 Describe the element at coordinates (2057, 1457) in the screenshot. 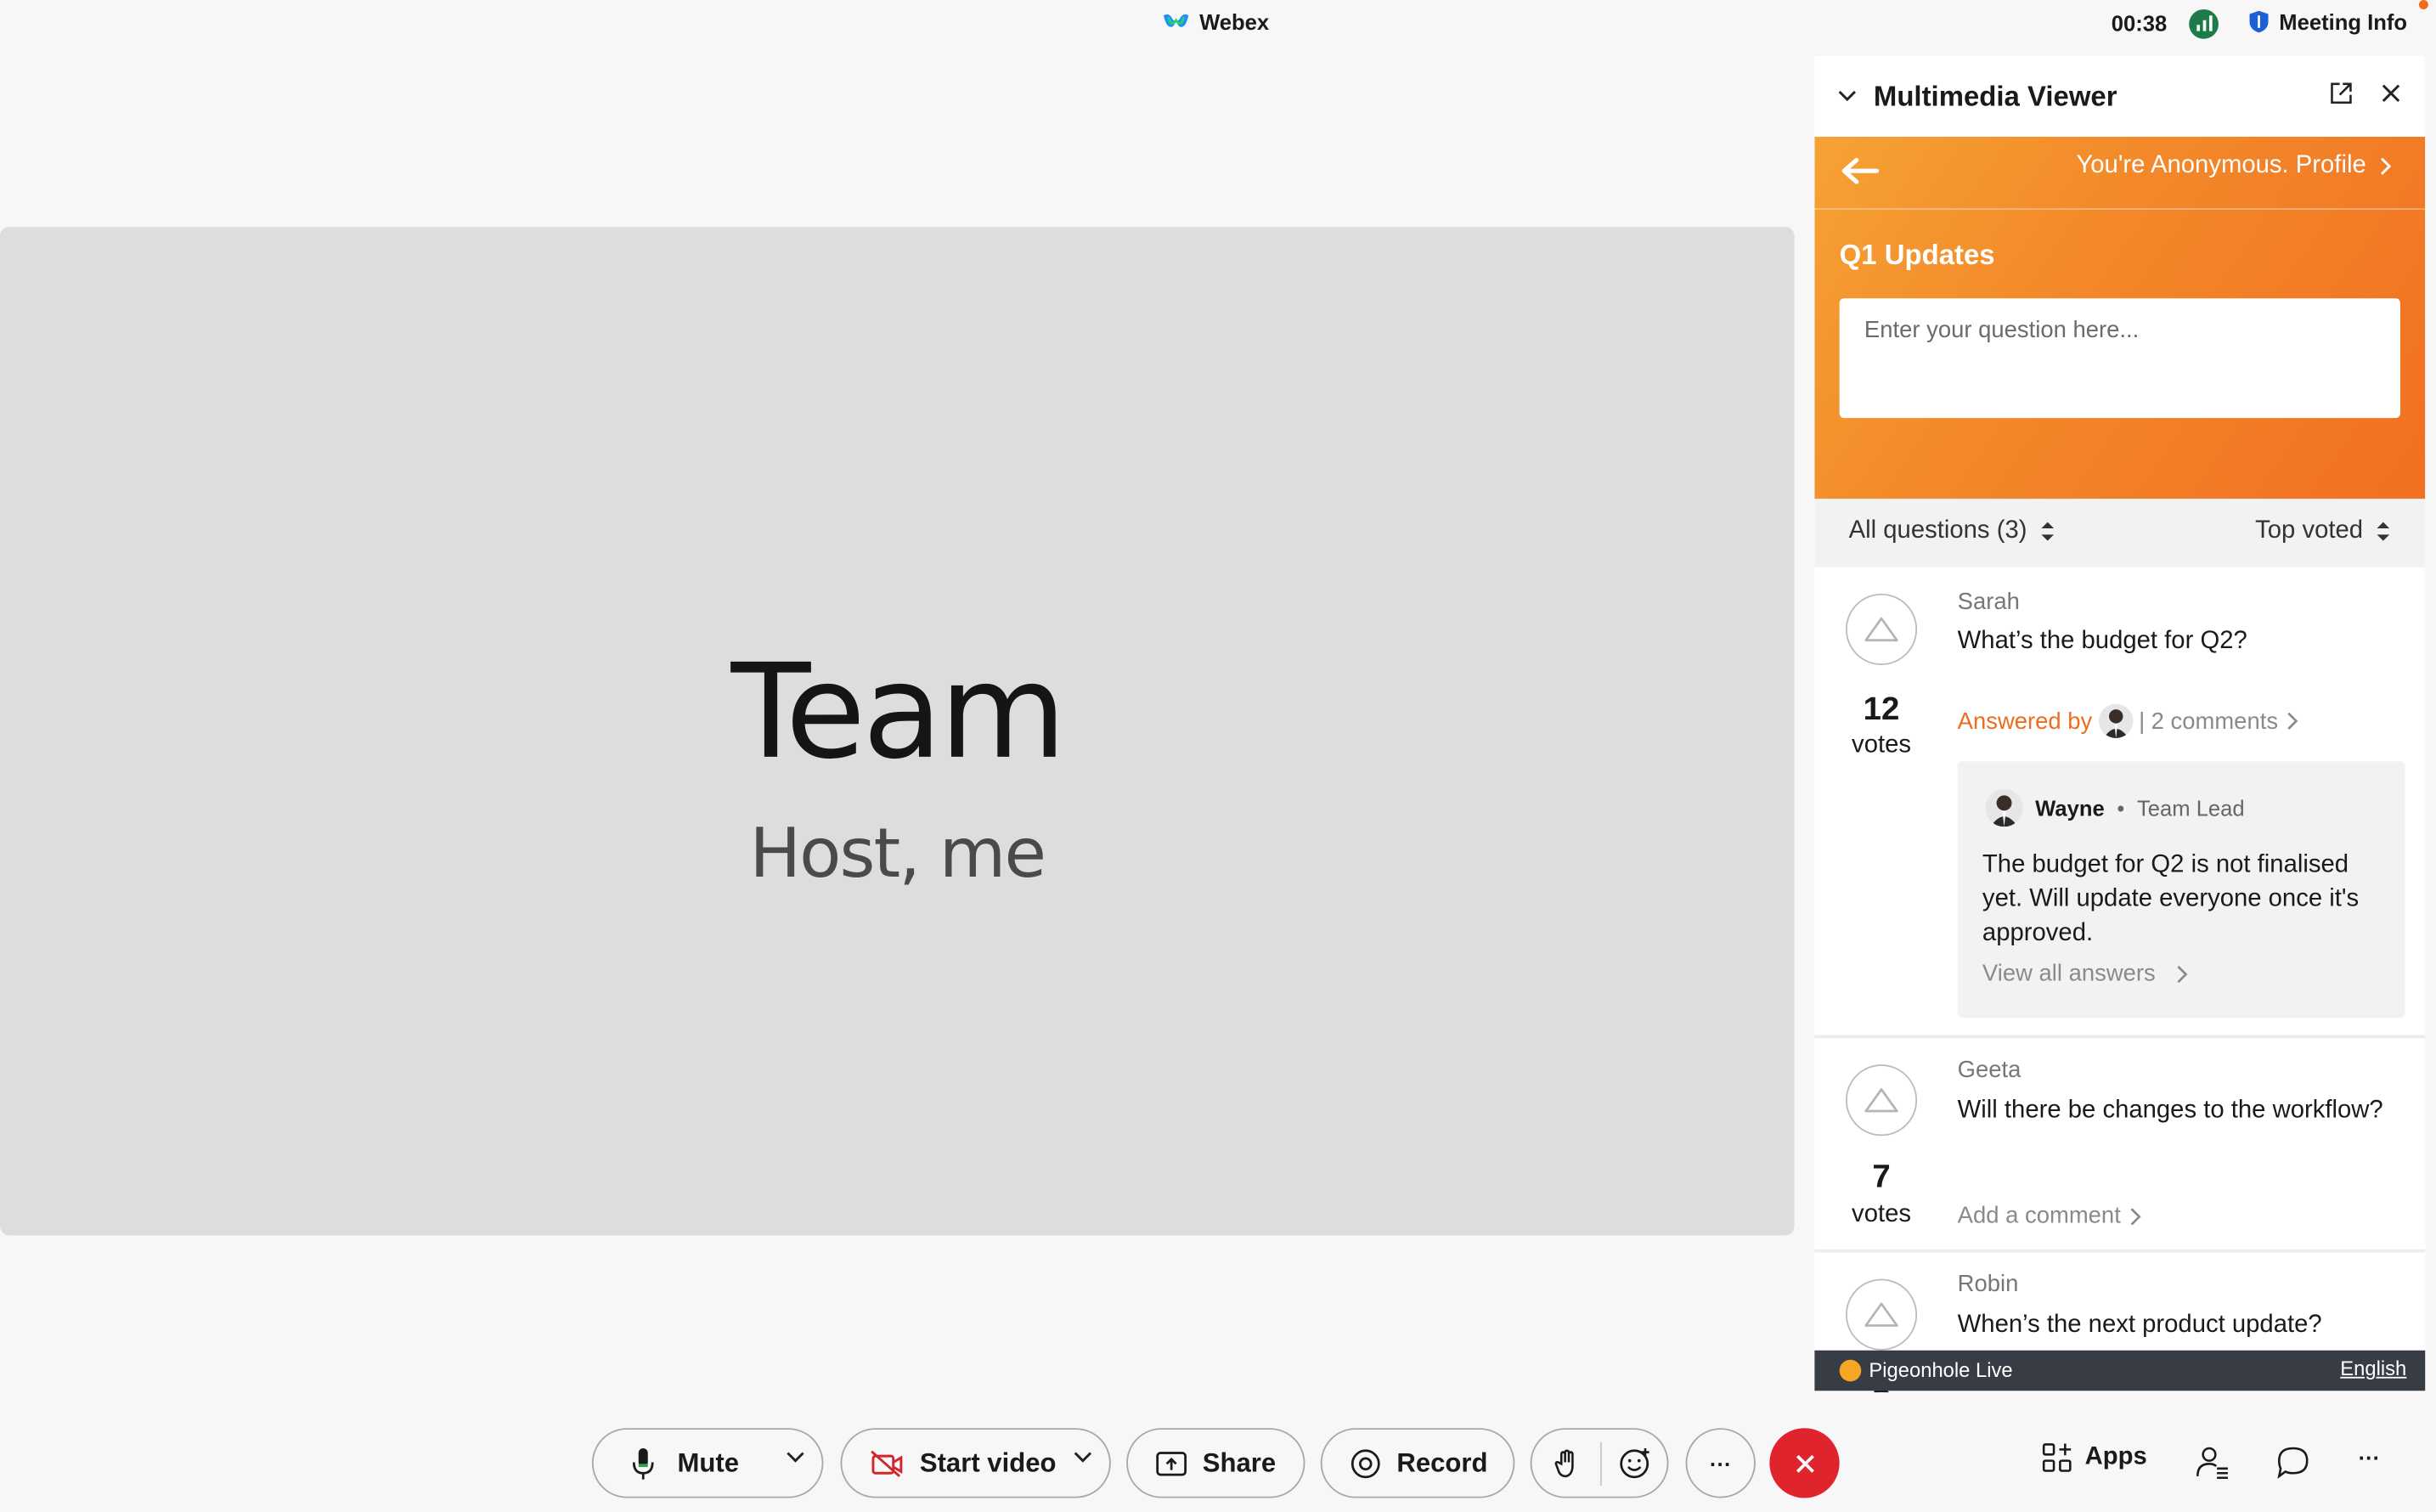

I see `apps-icon` at that location.